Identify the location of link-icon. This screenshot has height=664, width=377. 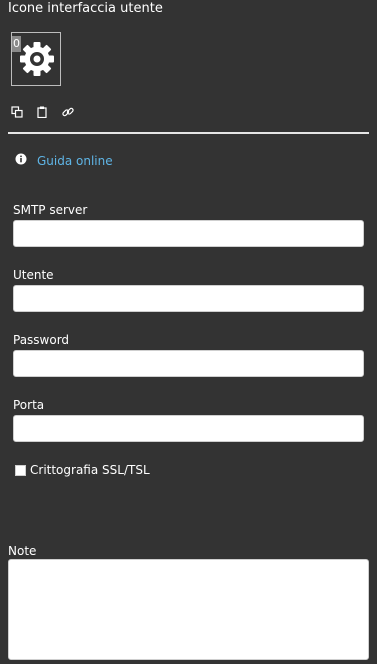
(68, 112).